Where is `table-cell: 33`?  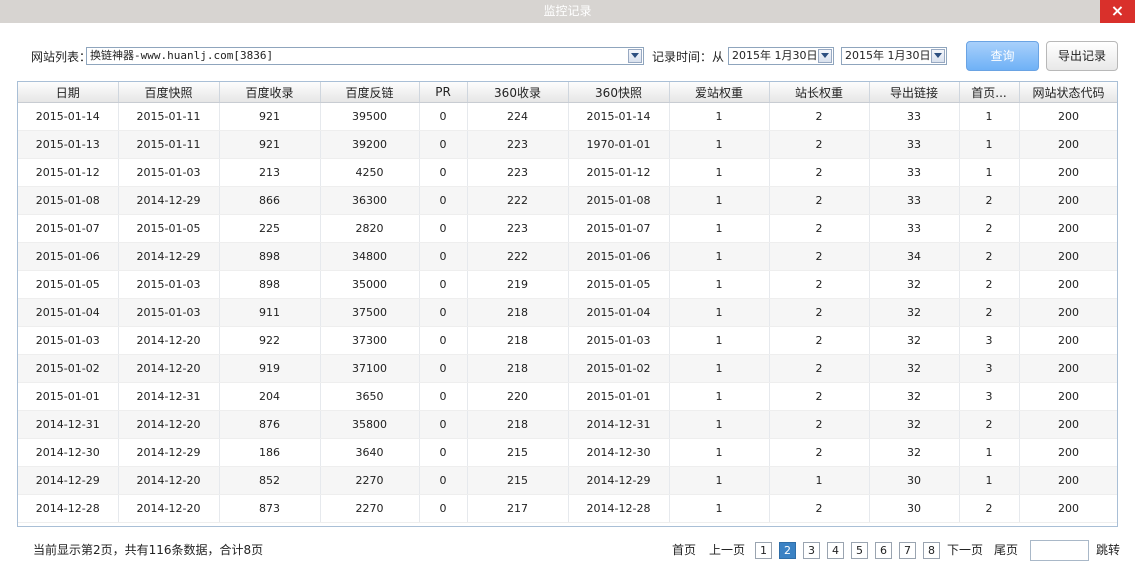
table-cell: 33 is located at coordinates (914, 200).